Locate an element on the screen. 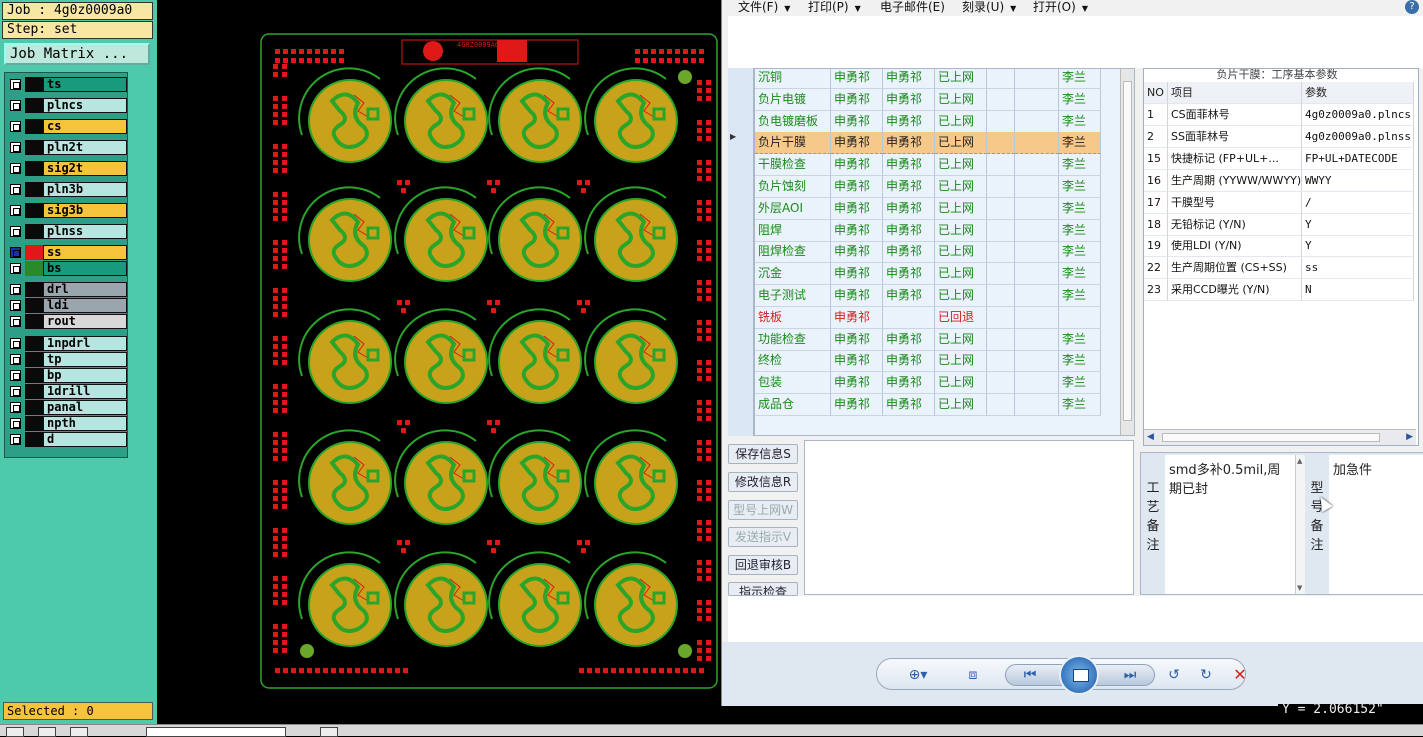  layer-row: npth is located at coordinates (67, 423).